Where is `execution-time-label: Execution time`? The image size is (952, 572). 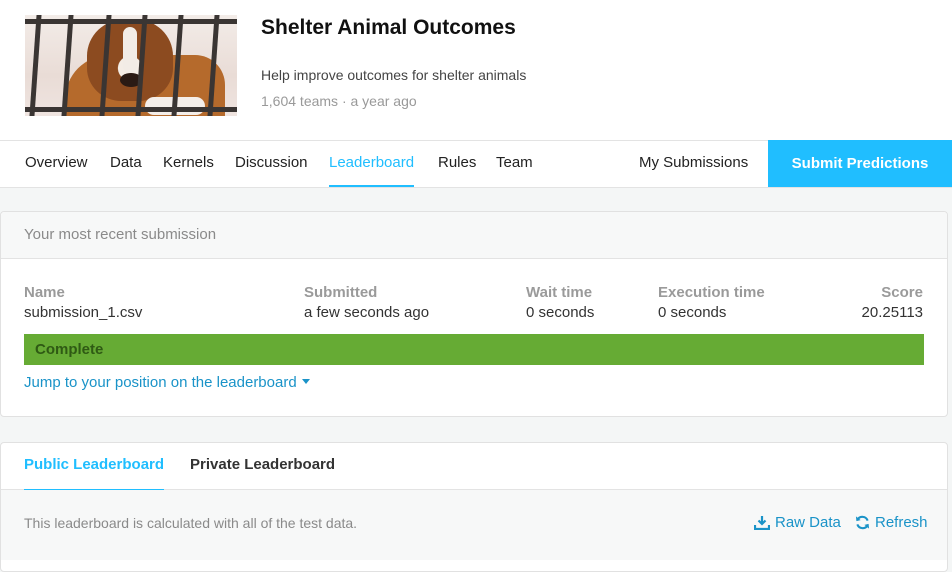
execution-time-label: Execution time is located at coordinates (711, 292).